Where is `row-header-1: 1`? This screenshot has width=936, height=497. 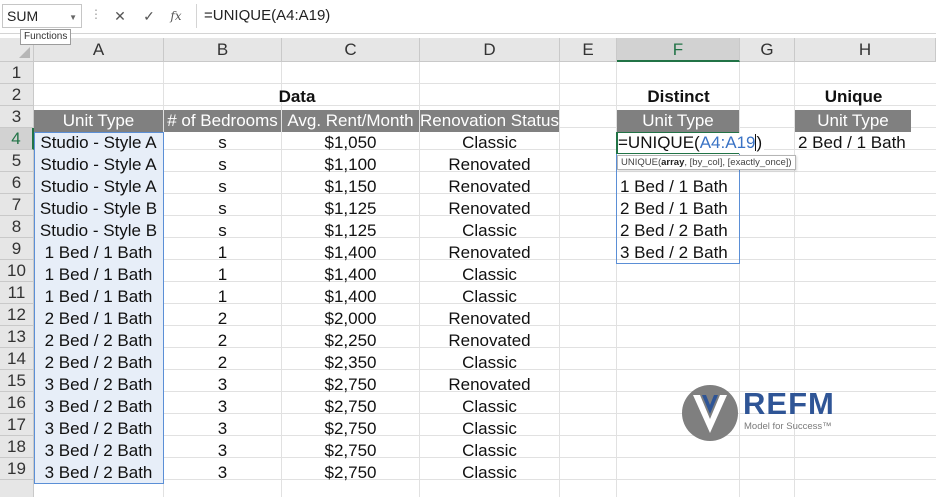 row-header-1: 1 is located at coordinates (17, 73).